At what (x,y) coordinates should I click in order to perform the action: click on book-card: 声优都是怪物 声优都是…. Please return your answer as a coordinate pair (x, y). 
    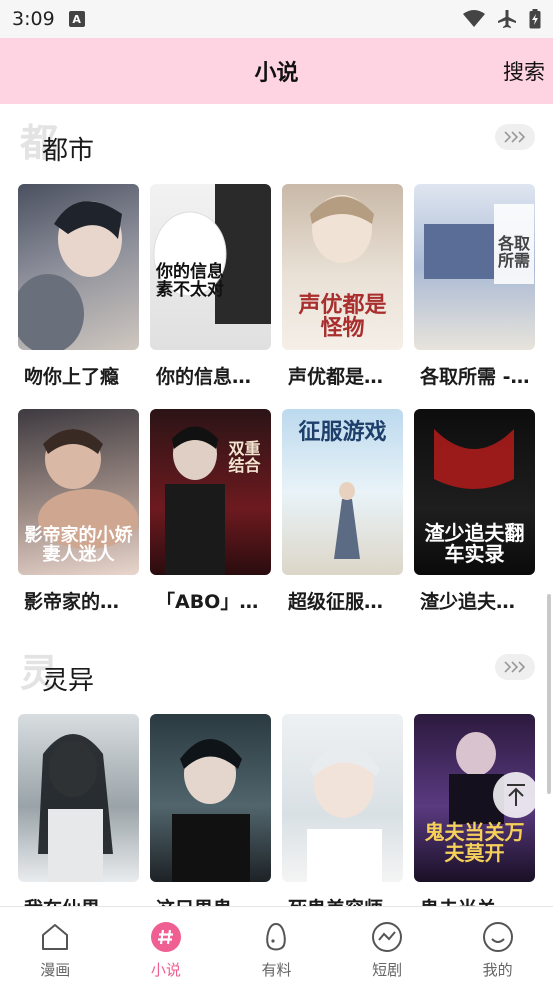
    Looking at the image, I should click on (342, 286).